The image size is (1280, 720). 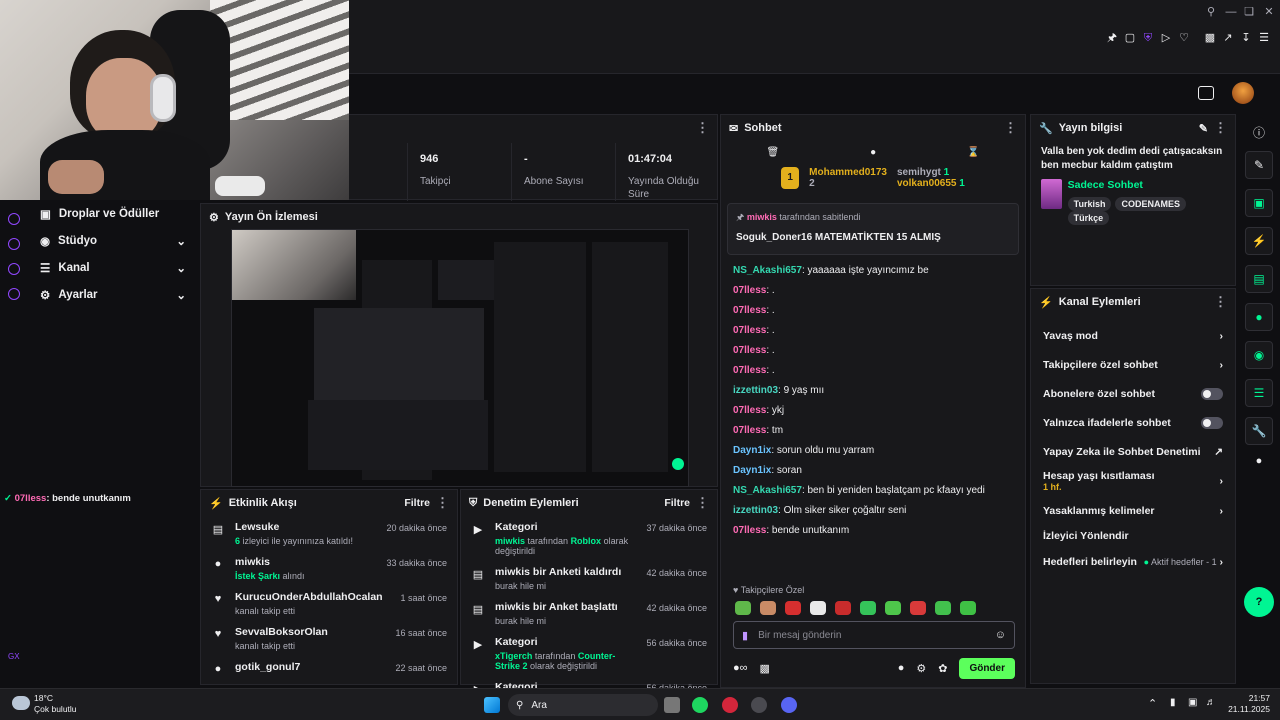 I want to click on chat-input: ▮ Bir mesaj gönderin ☺, so click(x=874, y=635).